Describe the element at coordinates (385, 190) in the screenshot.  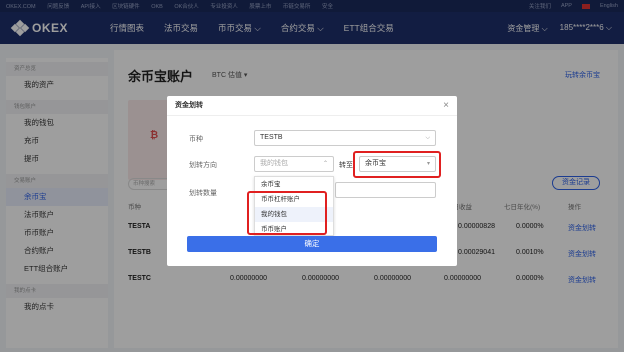
I see `amount-input` at that location.